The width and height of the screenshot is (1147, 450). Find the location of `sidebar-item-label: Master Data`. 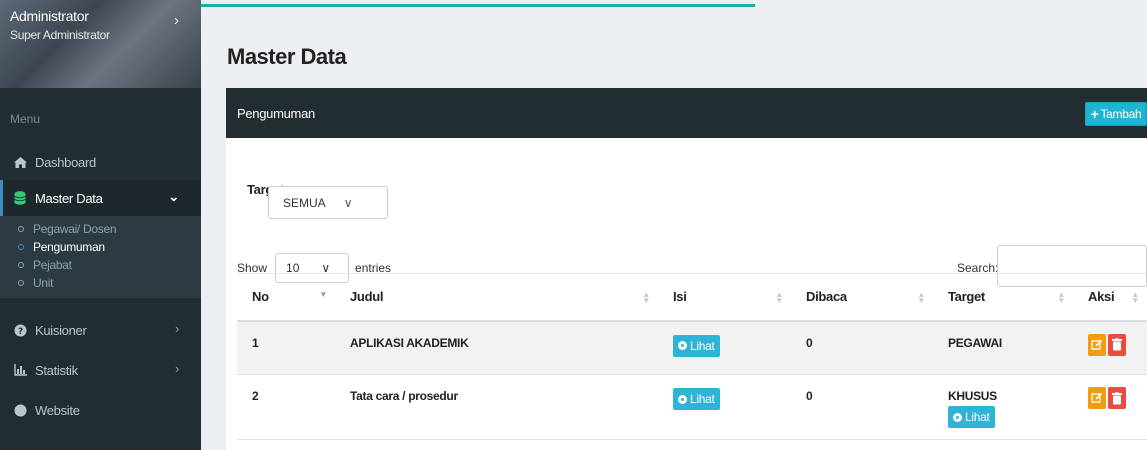

sidebar-item-label: Master Data is located at coordinates (69, 198).